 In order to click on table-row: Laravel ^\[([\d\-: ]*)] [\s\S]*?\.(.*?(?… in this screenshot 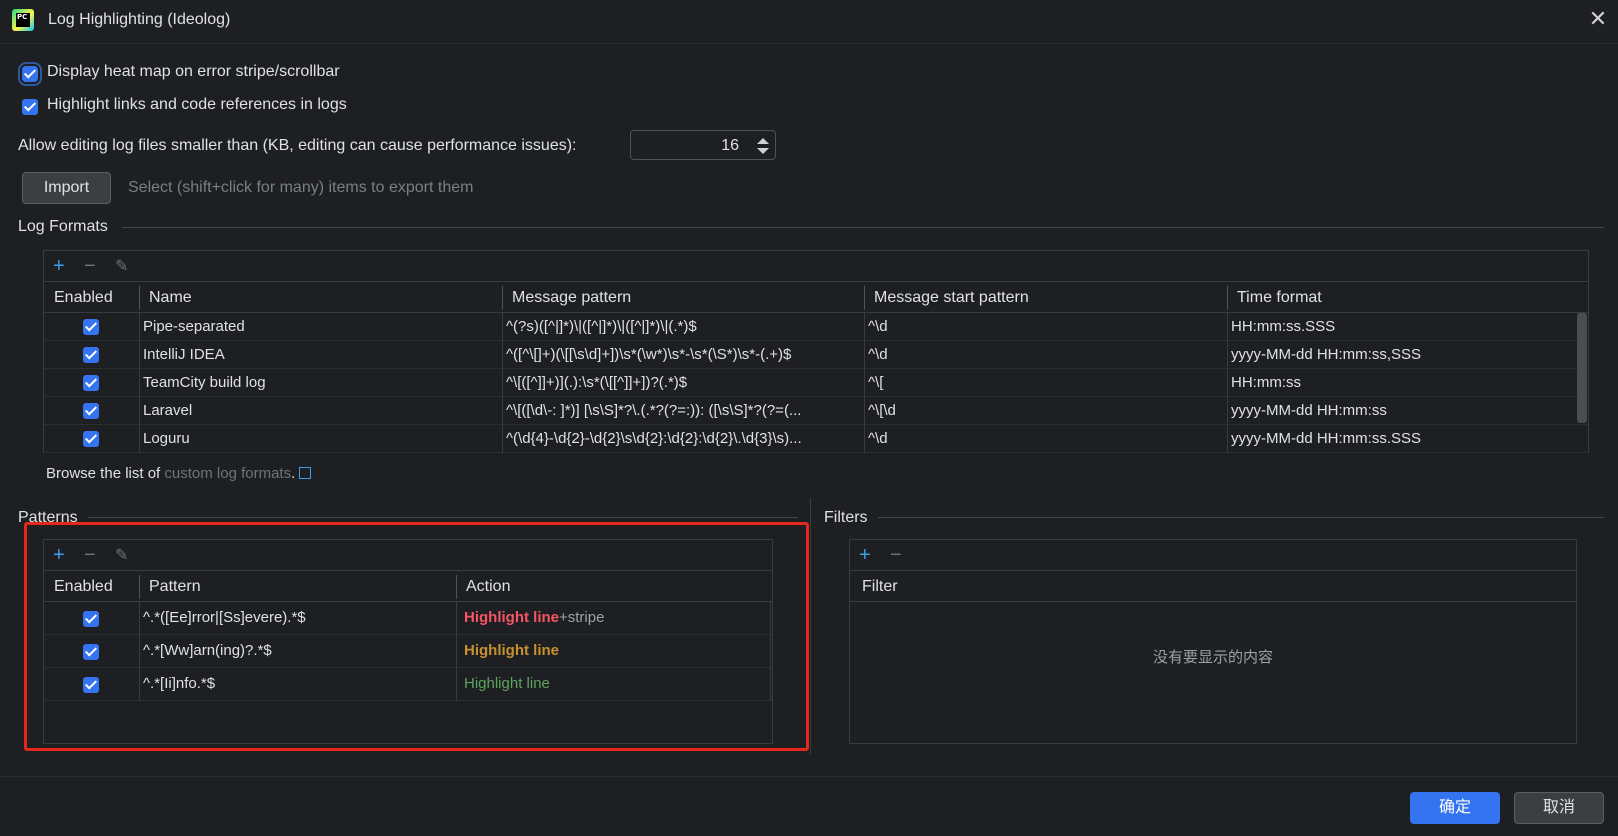, I will do `click(816, 411)`.